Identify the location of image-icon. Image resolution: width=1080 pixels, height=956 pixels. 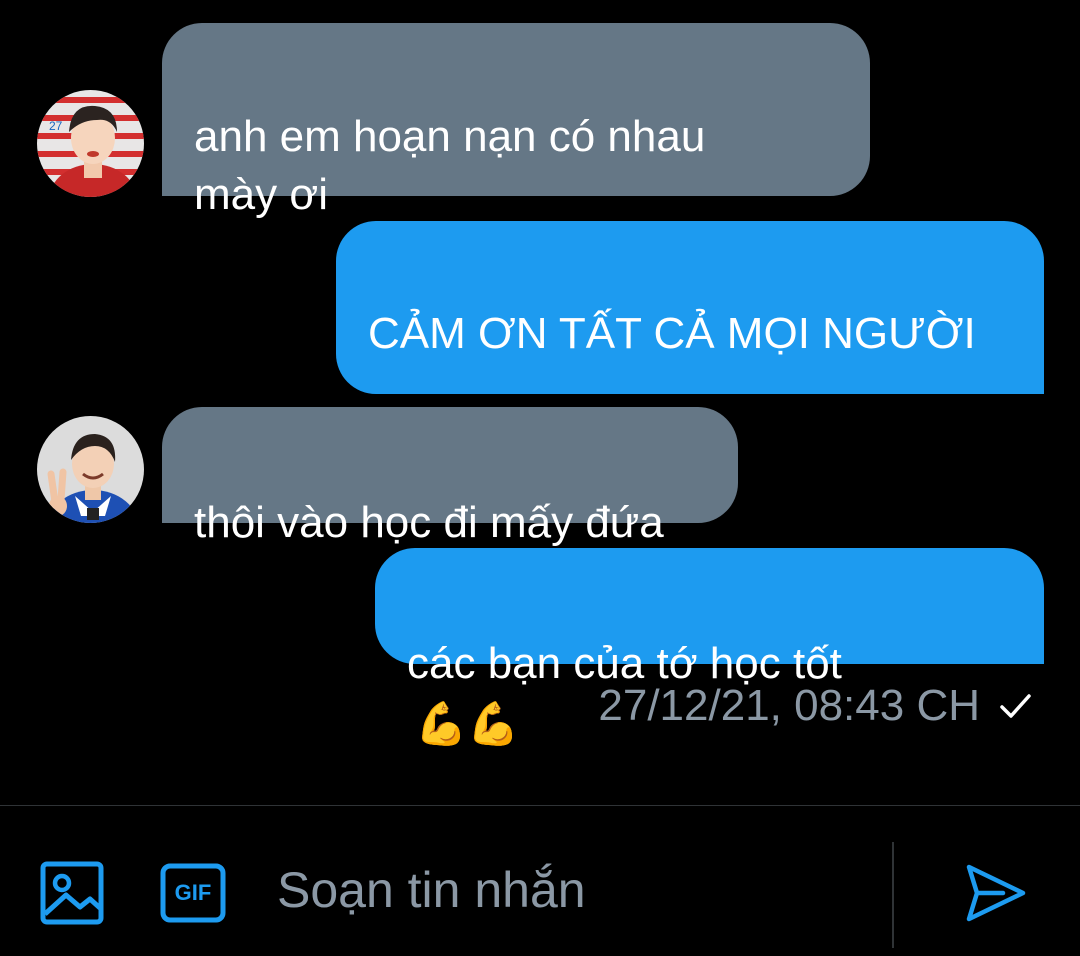
(72, 893).